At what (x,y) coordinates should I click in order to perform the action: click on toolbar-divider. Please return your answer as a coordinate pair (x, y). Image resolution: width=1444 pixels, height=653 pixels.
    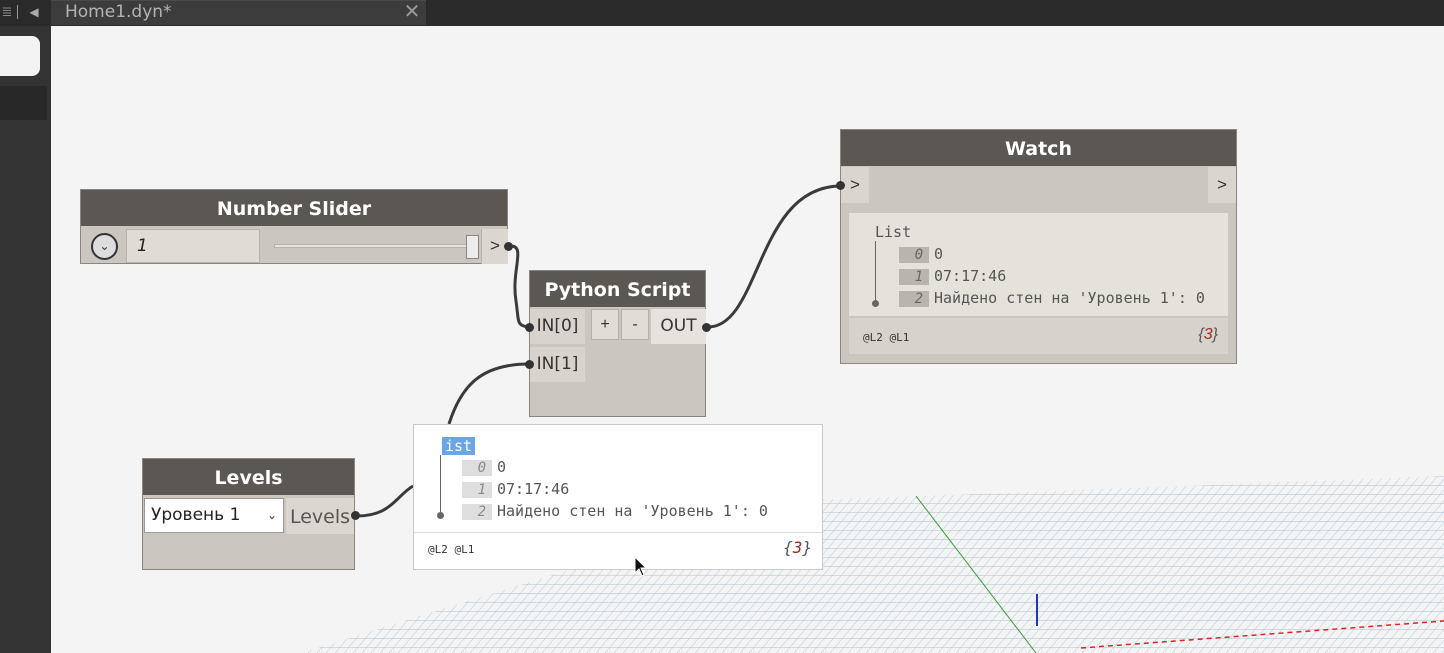
    Looking at the image, I should click on (17, 12).